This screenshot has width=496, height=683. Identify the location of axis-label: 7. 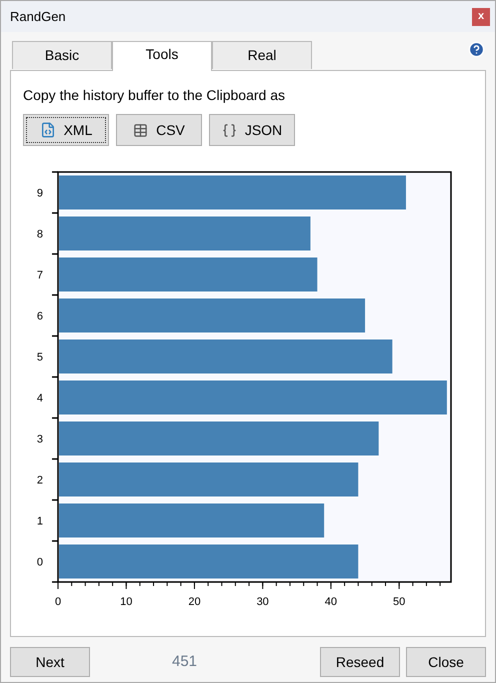
(39, 276).